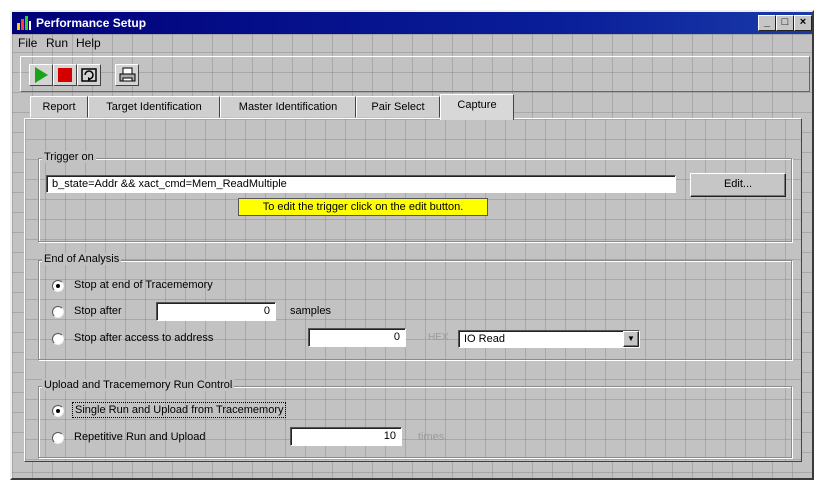 The height and width of the screenshot is (488, 827). Describe the element at coordinates (57, 43) in the screenshot. I see `menu-run: Run` at that location.